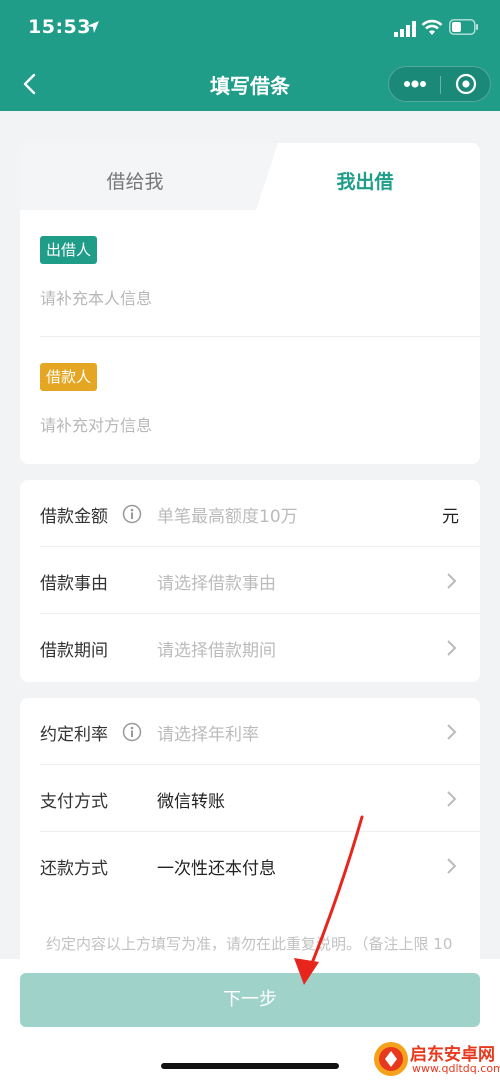 The image size is (500, 1083). Describe the element at coordinates (74, 735) in the screenshot. I see `row-label: 约定利率` at that location.